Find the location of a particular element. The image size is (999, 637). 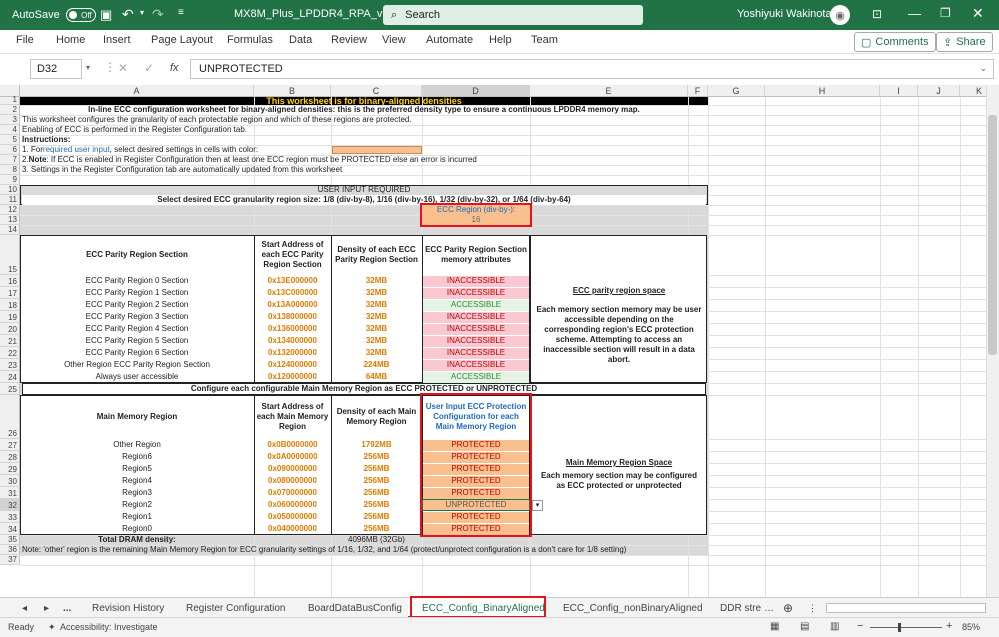

row-header-2: 2 is located at coordinates (10, 110).